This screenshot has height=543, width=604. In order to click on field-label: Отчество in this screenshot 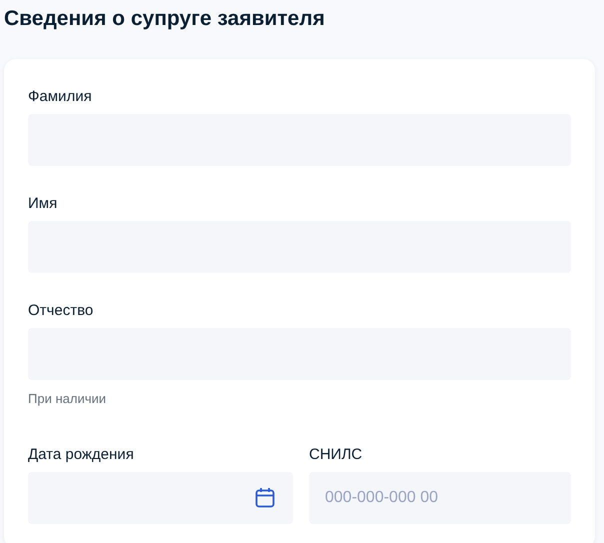, I will do `click(61, 311)`.